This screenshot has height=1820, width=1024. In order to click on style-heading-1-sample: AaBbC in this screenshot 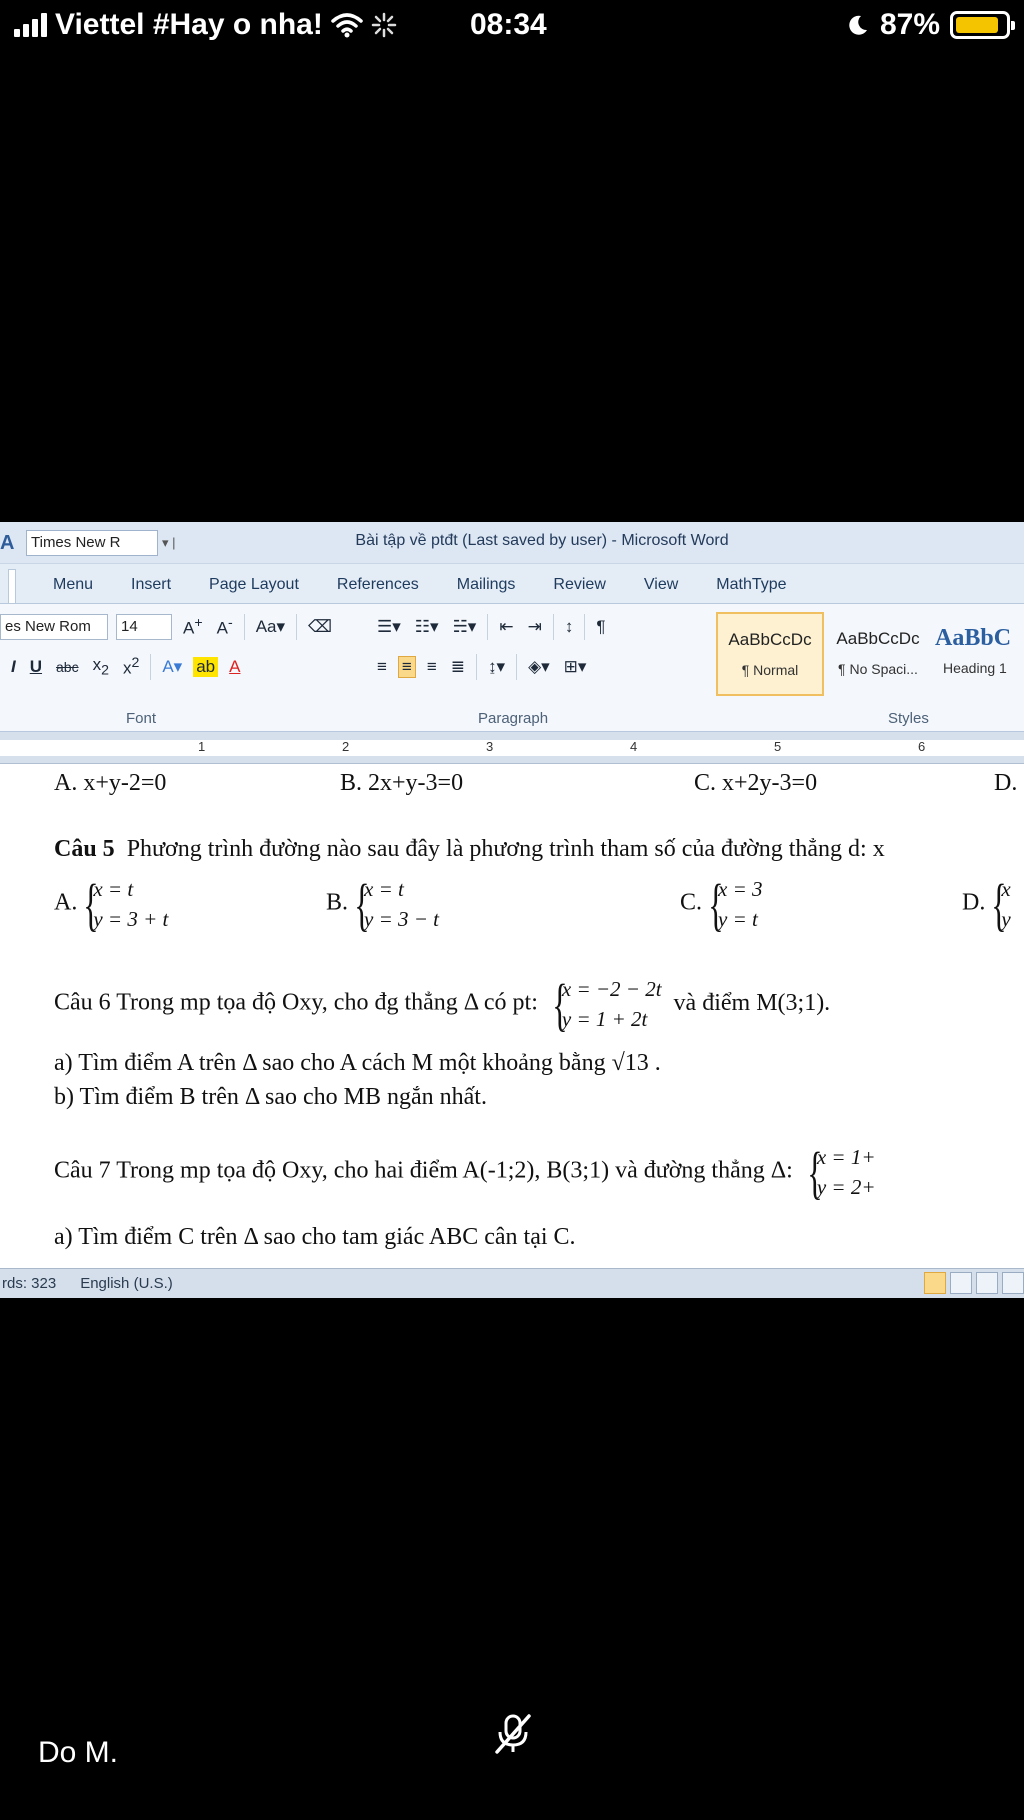, I will do `click(973, 638)`.